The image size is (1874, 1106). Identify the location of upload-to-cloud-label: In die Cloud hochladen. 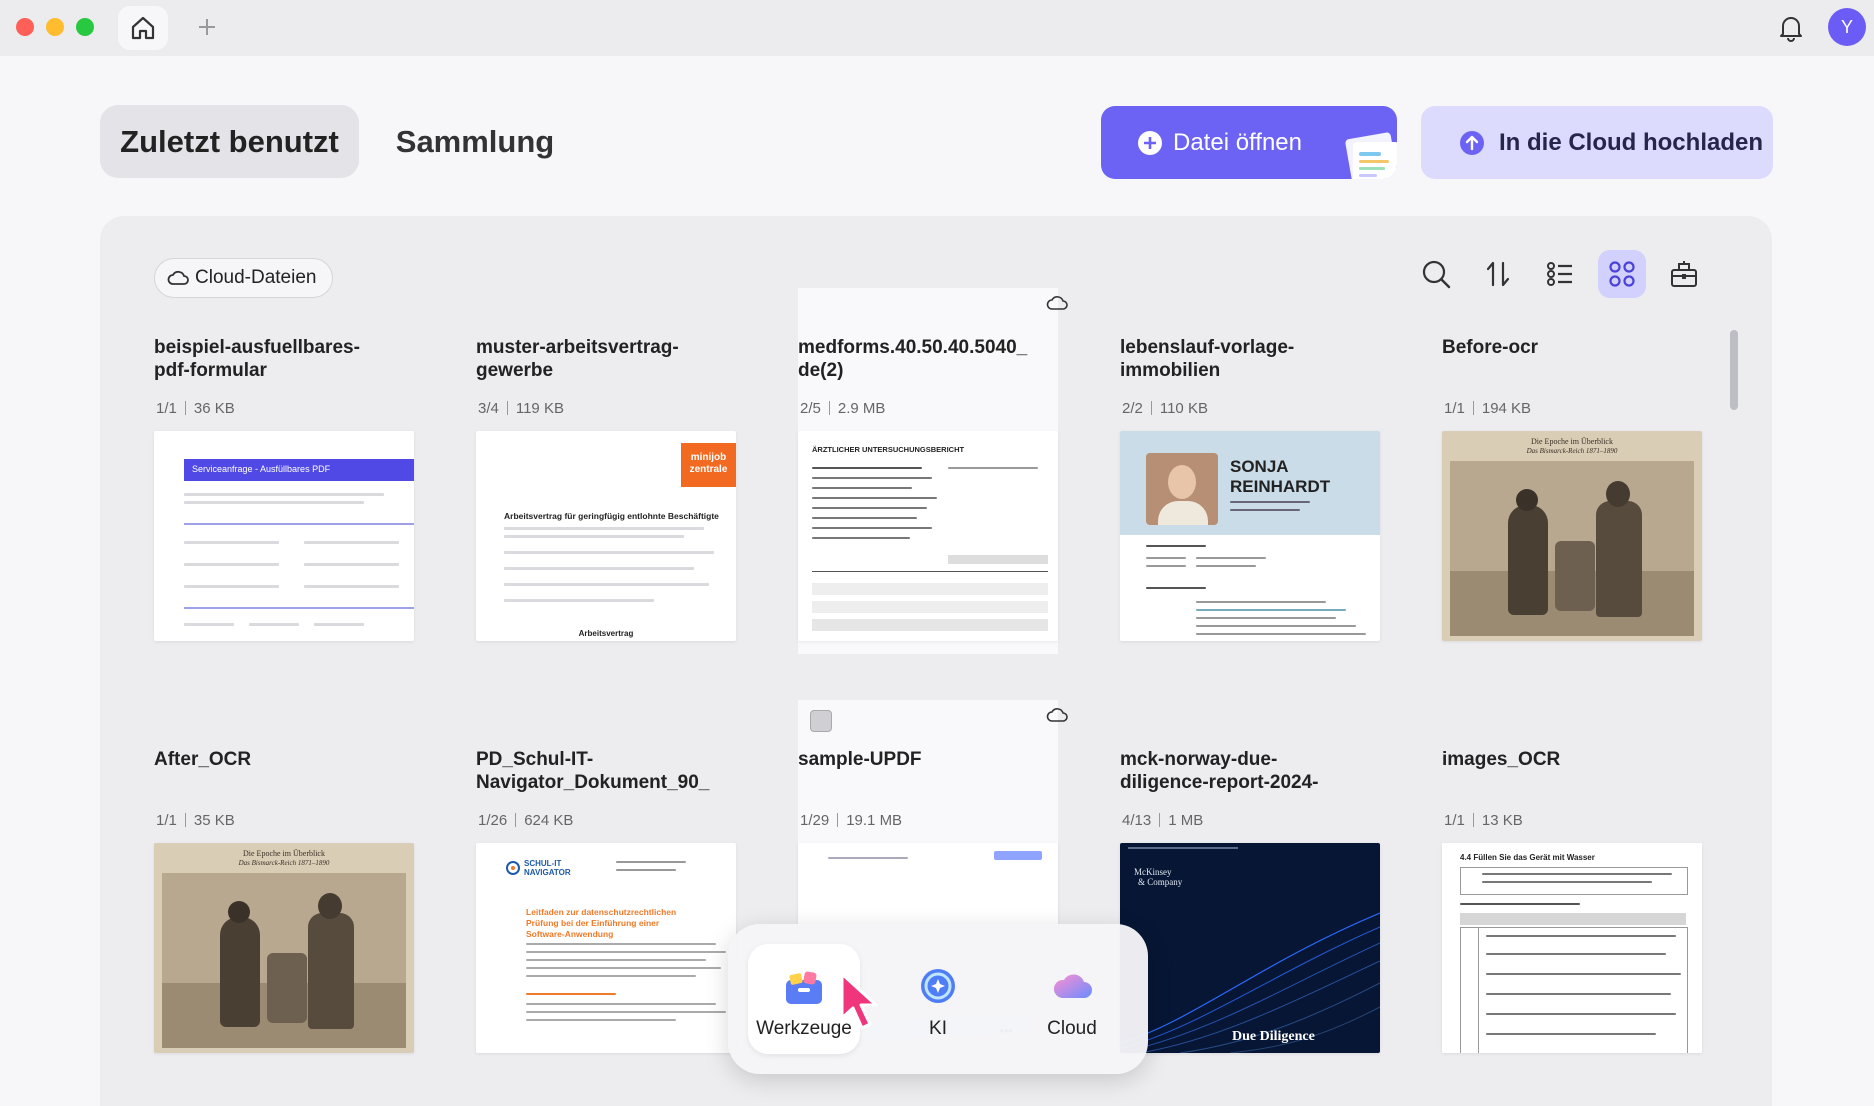
(1631, 142).